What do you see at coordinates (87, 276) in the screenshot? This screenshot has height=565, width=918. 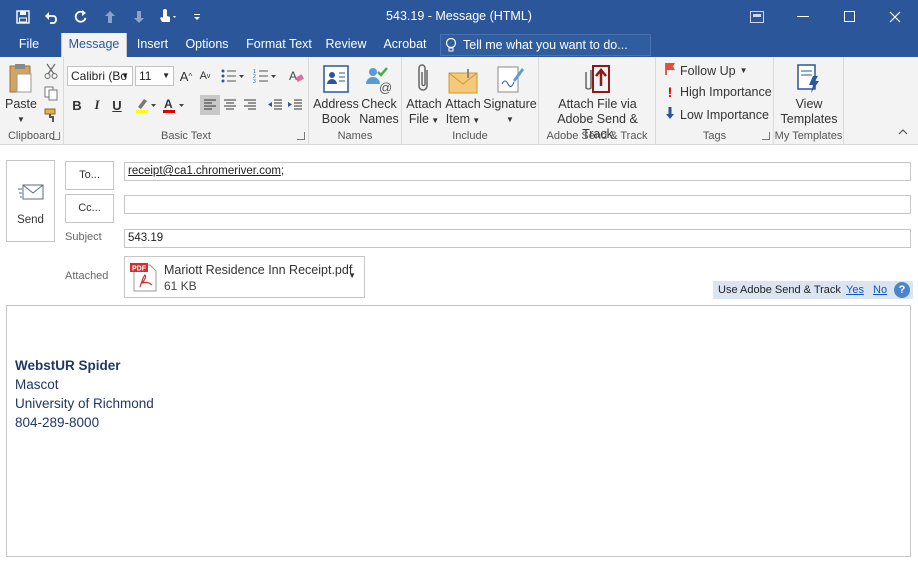 I see `attached-label: Attached` at bounding box center [87, 276].